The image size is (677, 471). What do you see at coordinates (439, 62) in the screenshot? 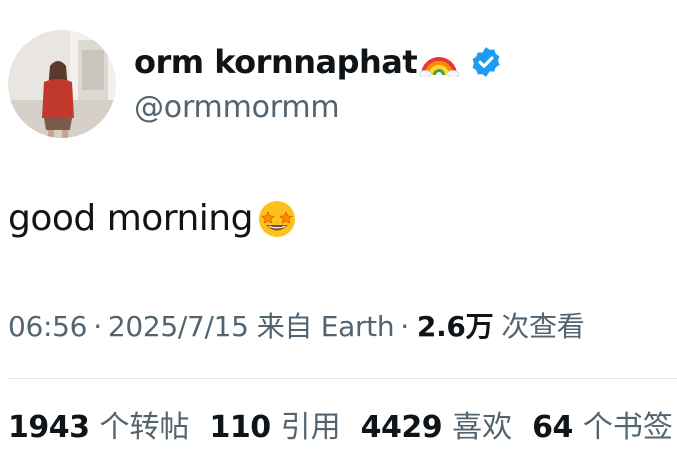
I see `rainbow-icon` at bounding box center [439, 62].